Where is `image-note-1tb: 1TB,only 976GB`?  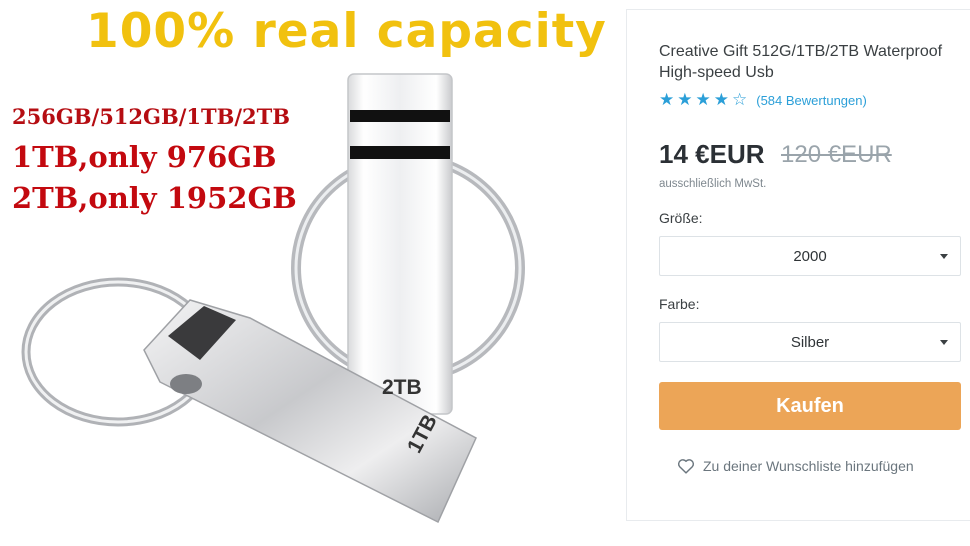
image-note-1tb: 1TB,only 976GB is located at coordinates (144, 157).